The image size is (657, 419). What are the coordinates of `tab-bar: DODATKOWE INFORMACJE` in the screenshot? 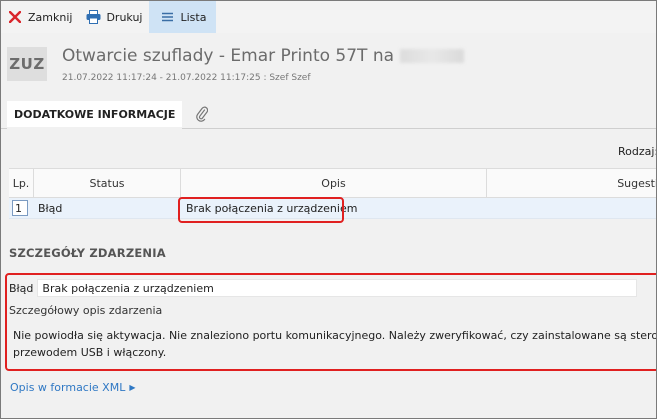 It's located at (328, 115).